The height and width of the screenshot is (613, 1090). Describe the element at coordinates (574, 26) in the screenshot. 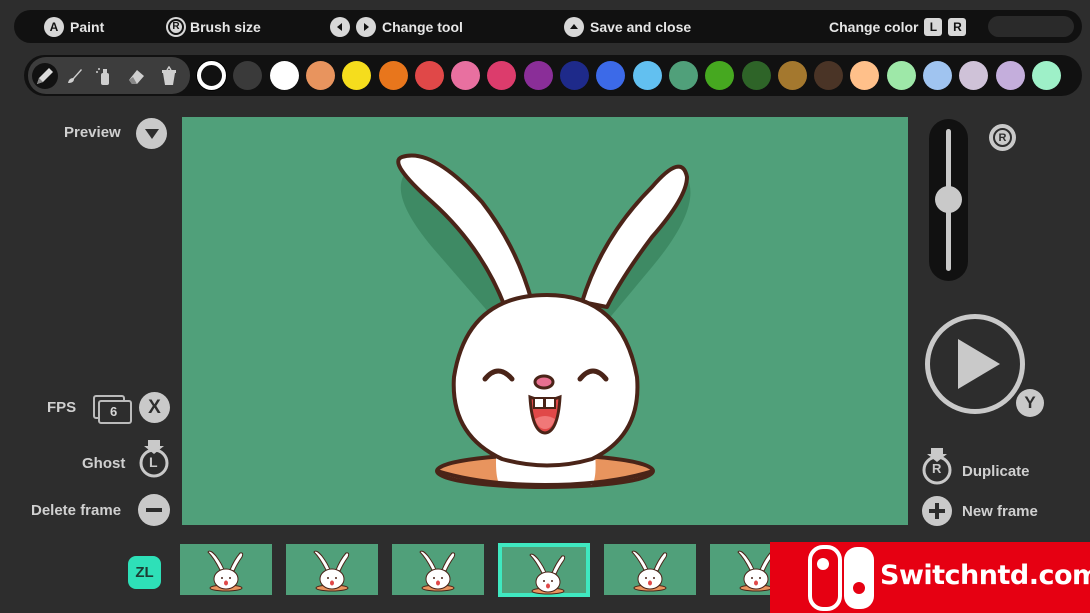

I see `dpad-up-icon` at that location.